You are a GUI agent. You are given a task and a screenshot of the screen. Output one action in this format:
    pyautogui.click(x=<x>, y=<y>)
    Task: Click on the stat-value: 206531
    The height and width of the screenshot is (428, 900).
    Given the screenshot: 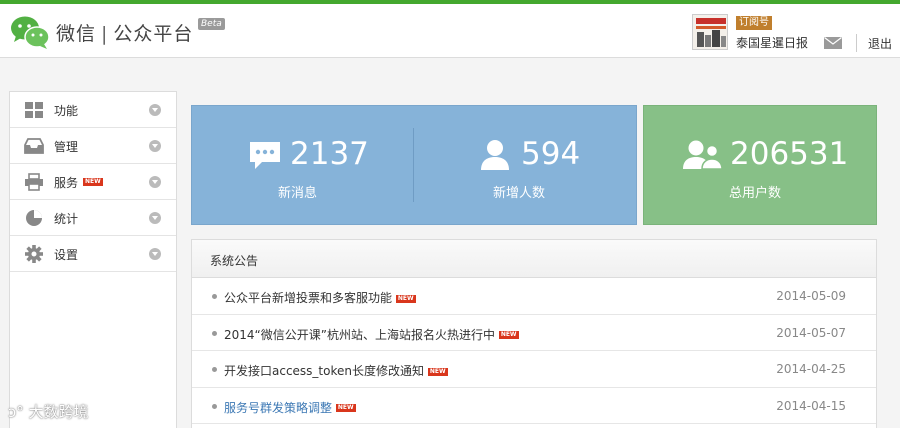 What is the action you would take?
    pyautogui.click(x=789, y=154)
    